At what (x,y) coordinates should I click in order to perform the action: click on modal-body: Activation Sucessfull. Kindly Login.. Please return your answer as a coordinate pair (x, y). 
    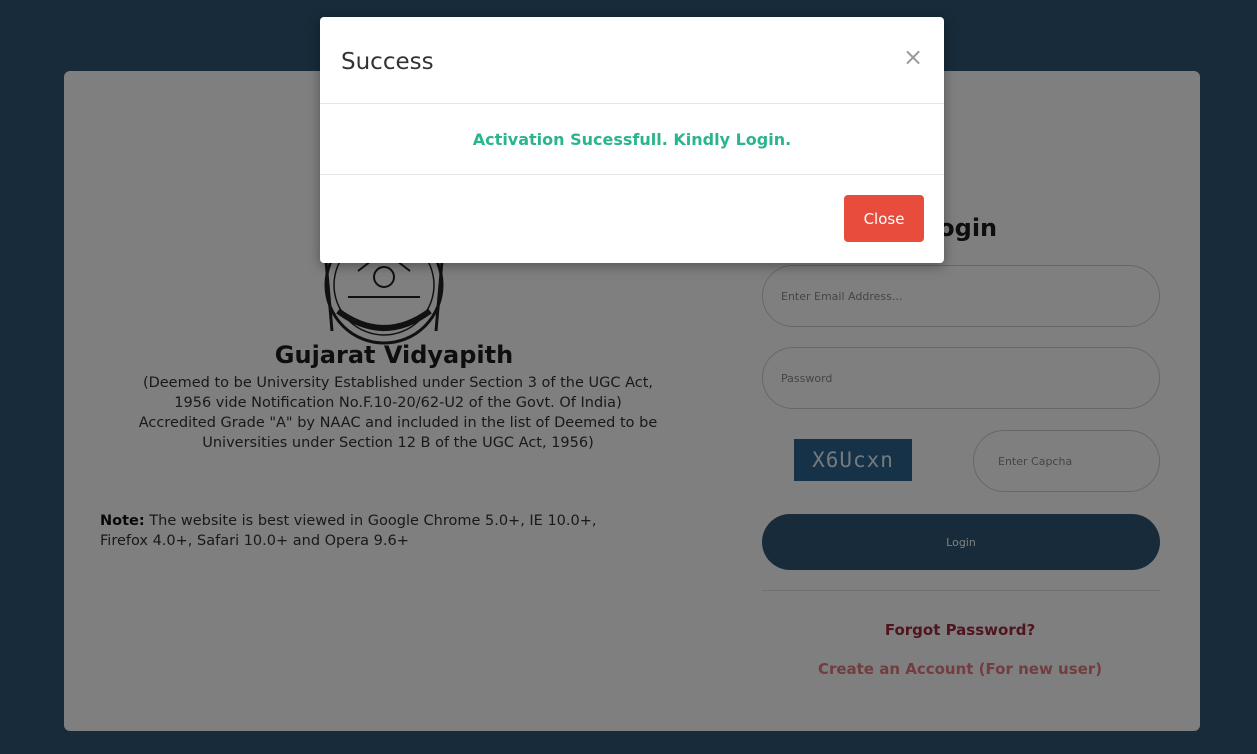
    Looking at the image, I should click on (632, 139).